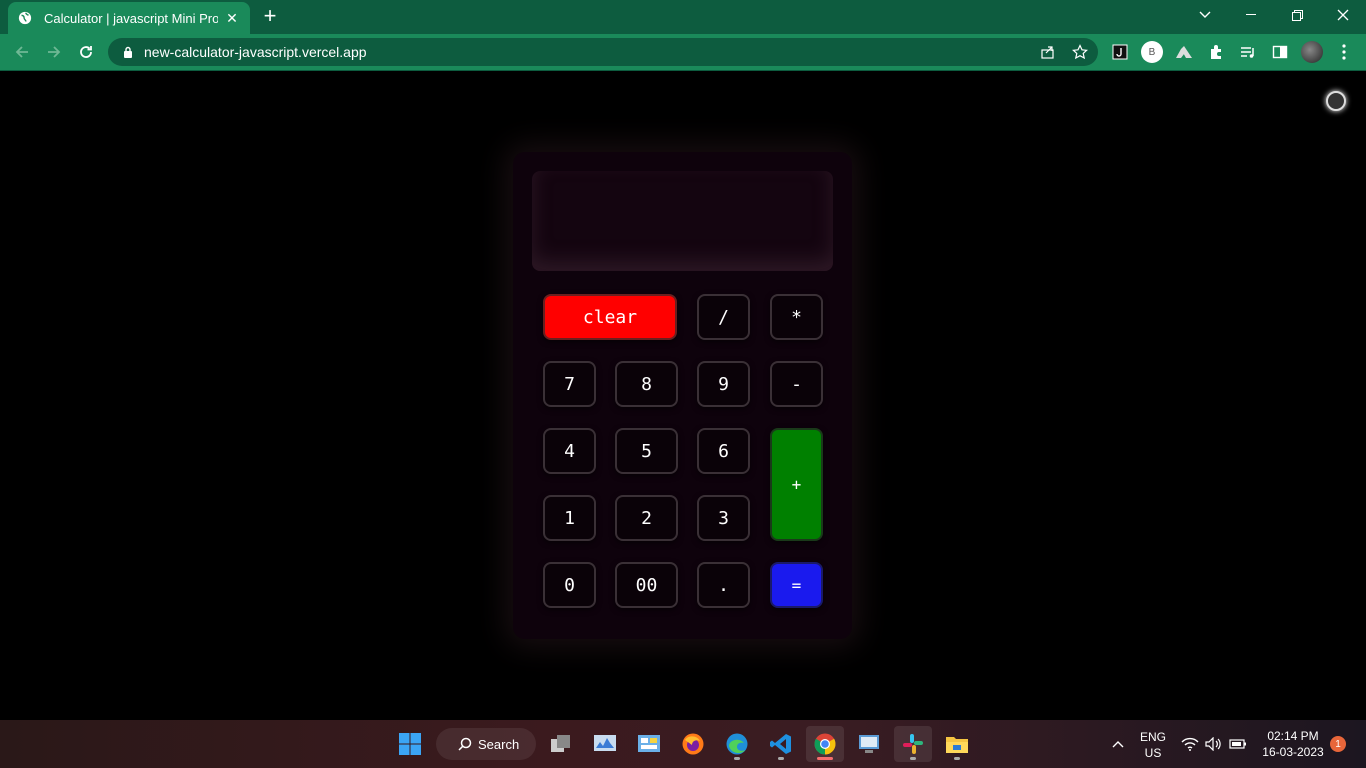 The width and height of the screenshot is (1366, 768). Describe the element at coordinates (610, 317) in the screenshot. I see `clear-button: clear` at that location.